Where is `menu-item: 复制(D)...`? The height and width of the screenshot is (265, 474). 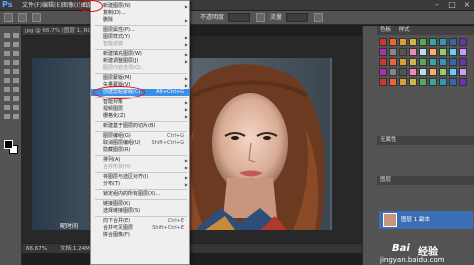 menu-item: 复制(D)... is located at coordinates (140, 13).